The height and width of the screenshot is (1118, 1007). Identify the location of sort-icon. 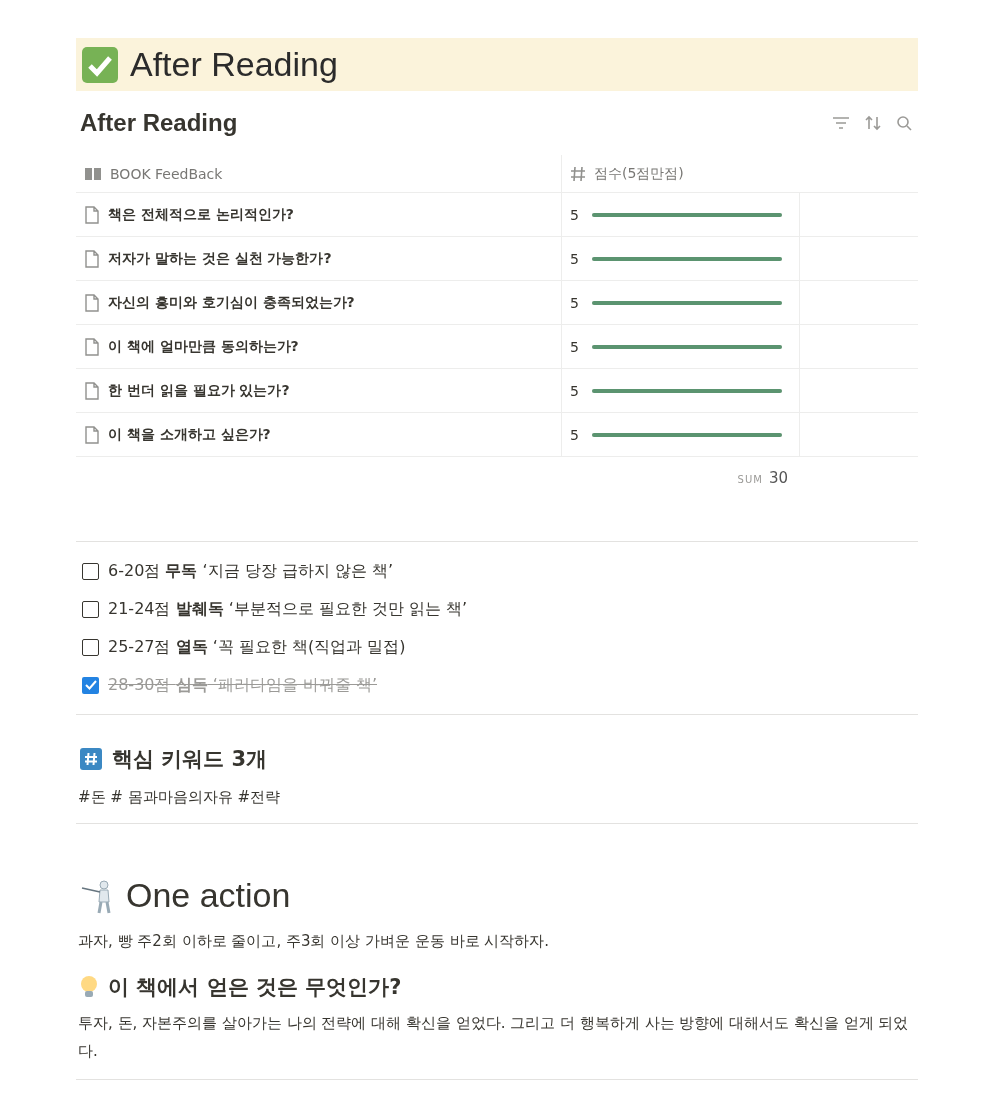
(873, 123).